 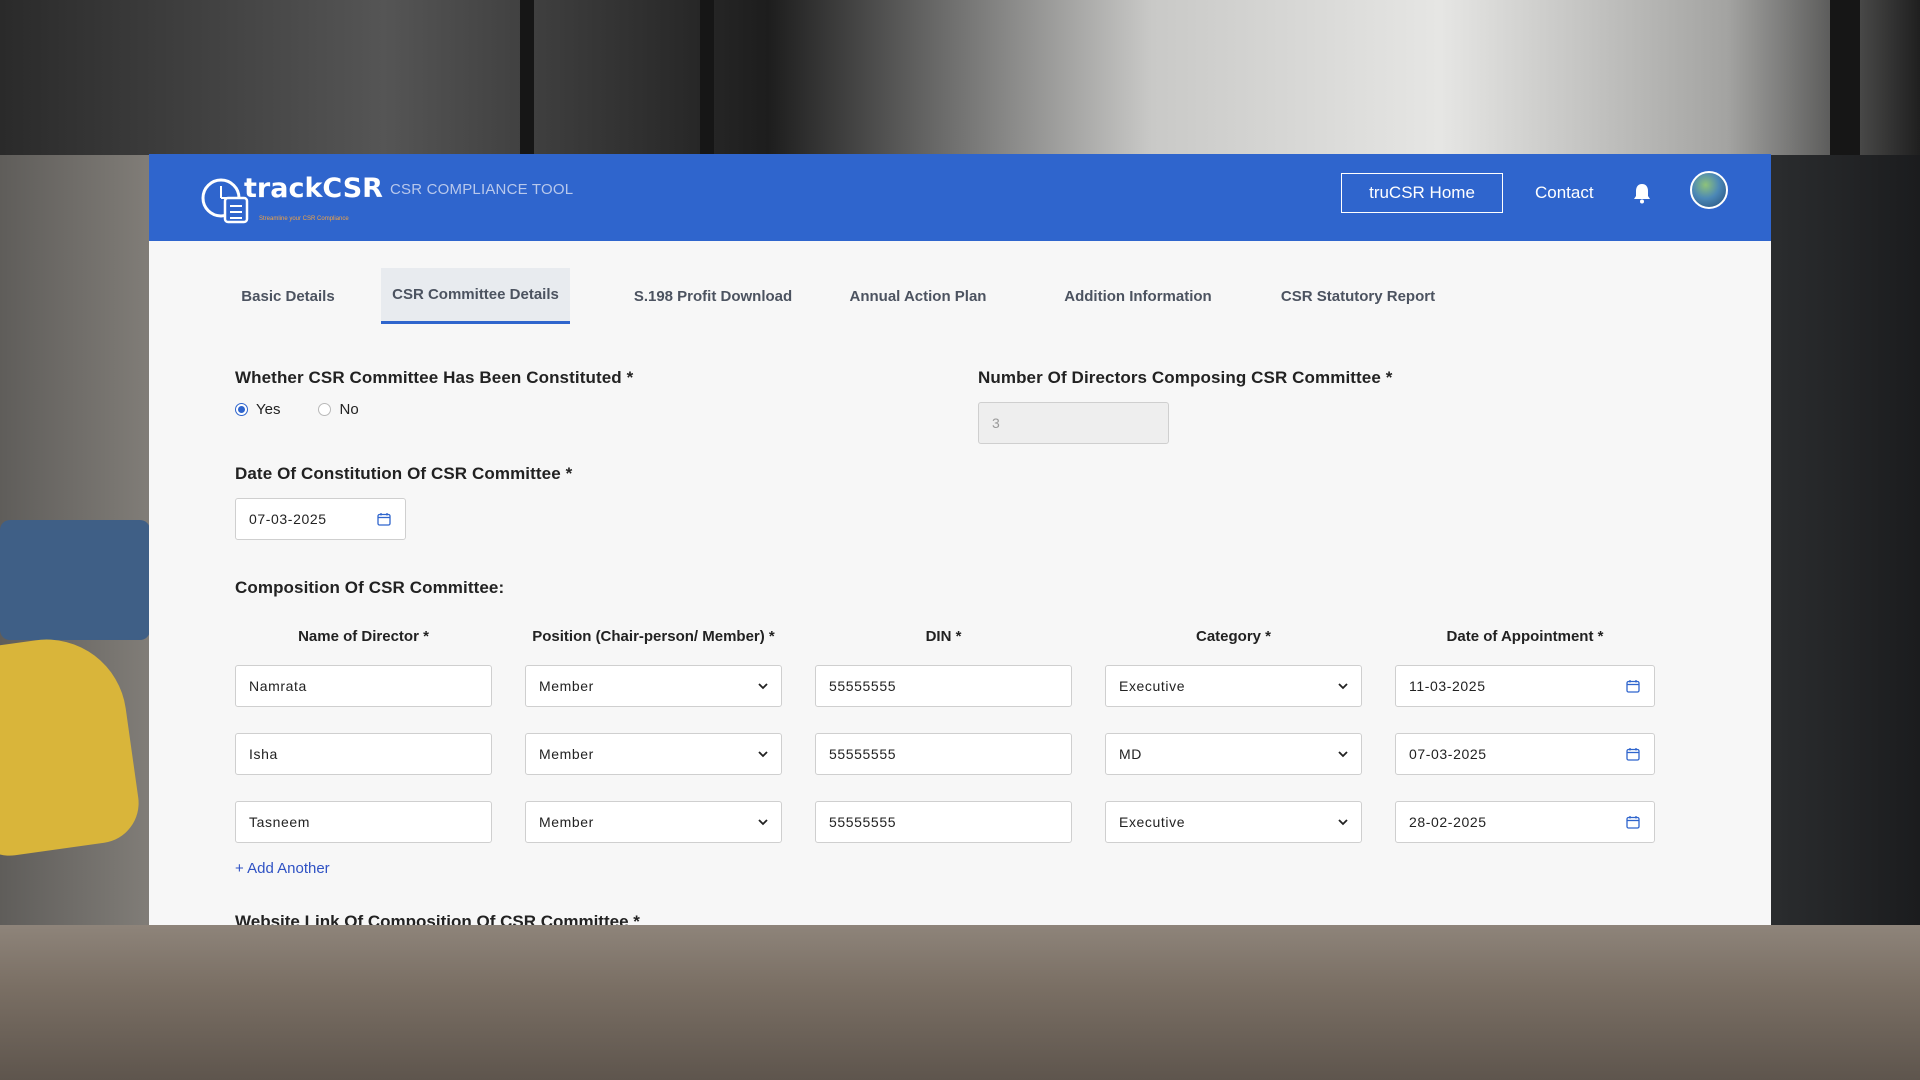 I want to click on appointment-date-value: 11-03-2025, so click(x=1447, y=686).